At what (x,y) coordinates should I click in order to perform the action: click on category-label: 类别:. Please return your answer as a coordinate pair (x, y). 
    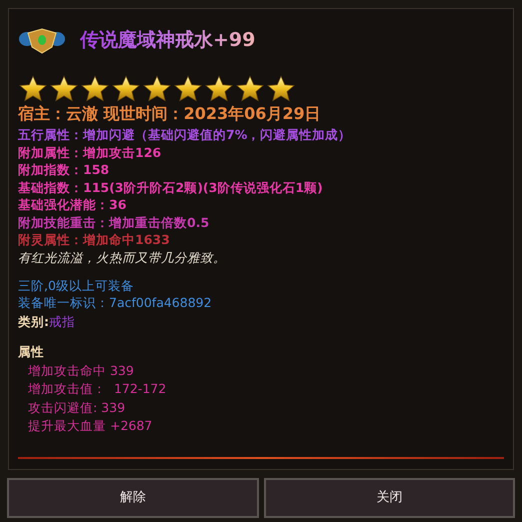
    Looking at the image, I should click on (33, 321).